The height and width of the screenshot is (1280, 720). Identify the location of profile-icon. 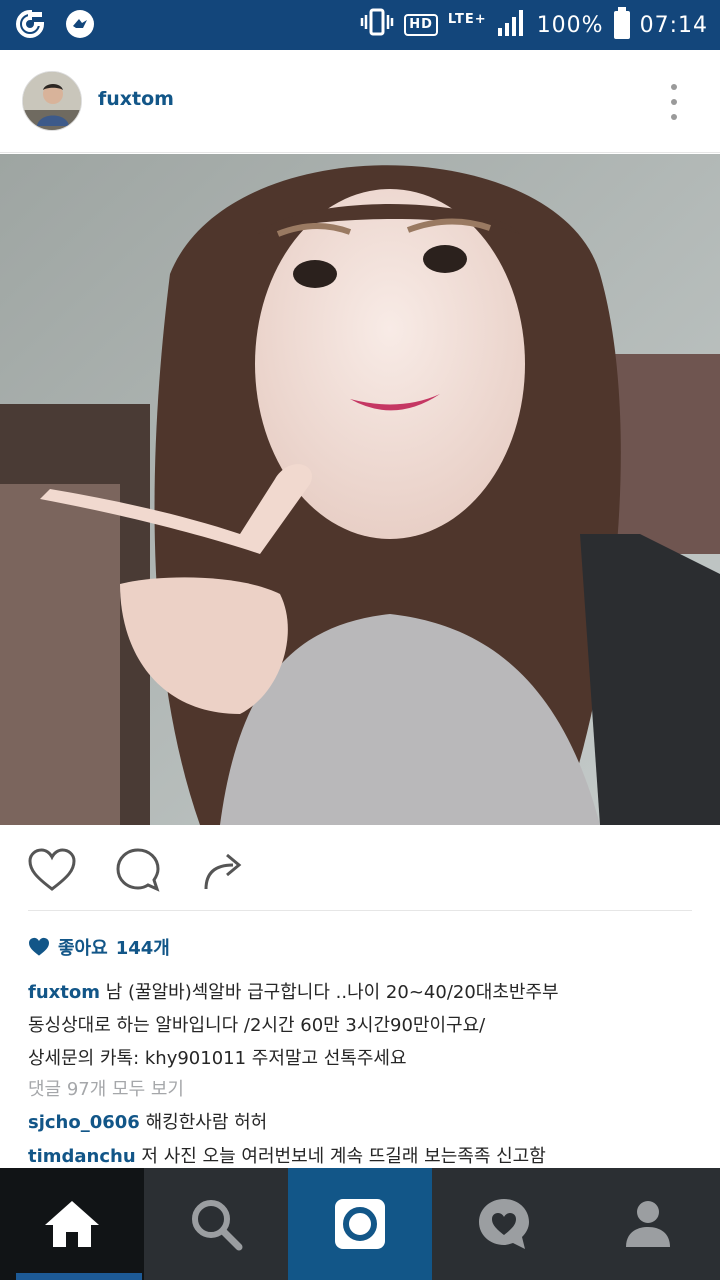
(648, 1224).